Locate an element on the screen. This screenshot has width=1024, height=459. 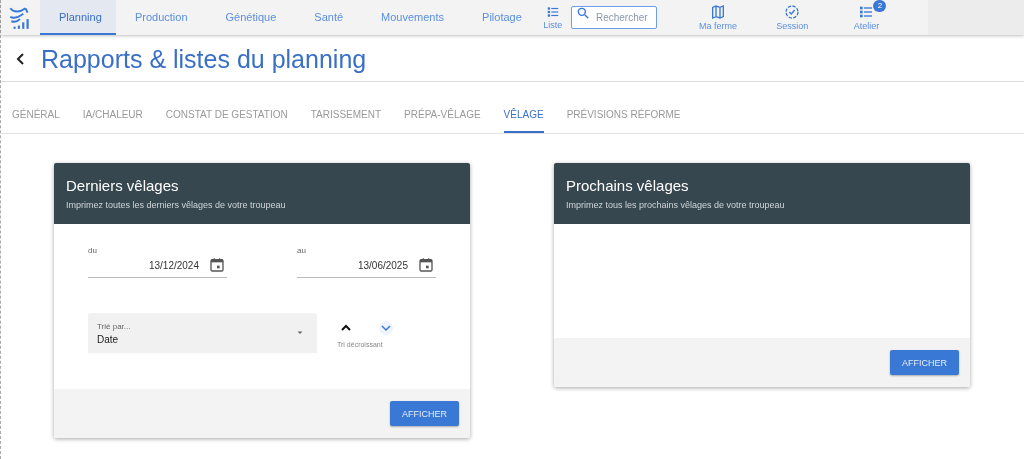
back-icon is located at coordinates (21, 59).